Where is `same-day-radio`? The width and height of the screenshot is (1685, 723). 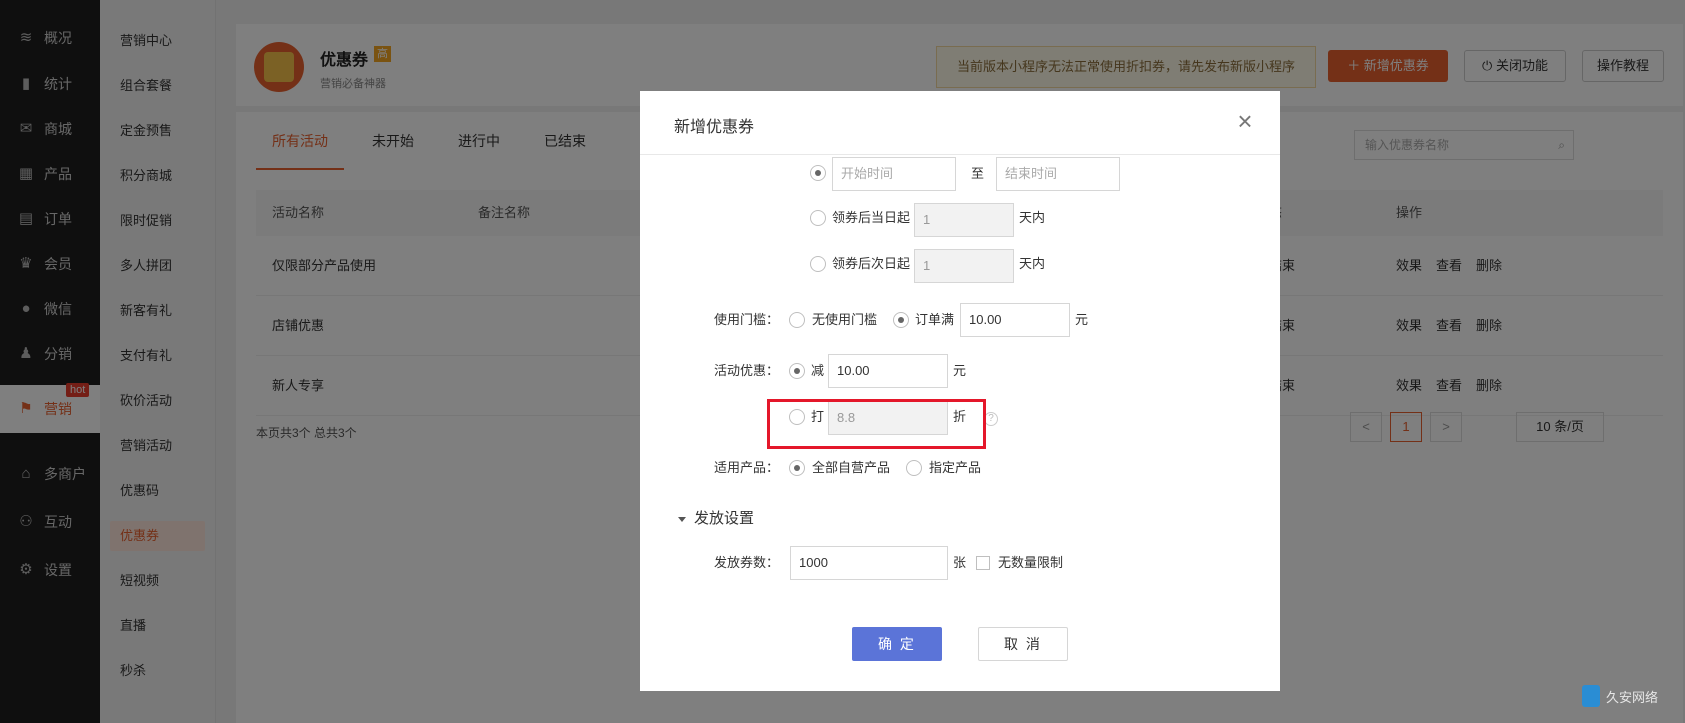 same-day-radio is located at coordinates (818, 218).